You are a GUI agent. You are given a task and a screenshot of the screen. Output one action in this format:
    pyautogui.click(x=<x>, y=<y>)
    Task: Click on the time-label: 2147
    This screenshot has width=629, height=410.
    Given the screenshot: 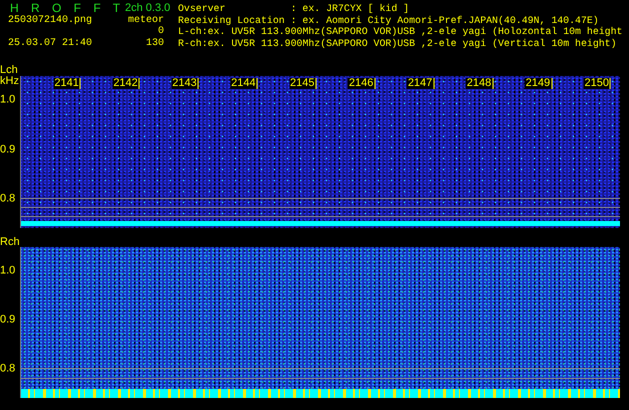 What is the action you would take?
    pyautogui.click(x=420, y=83)
    